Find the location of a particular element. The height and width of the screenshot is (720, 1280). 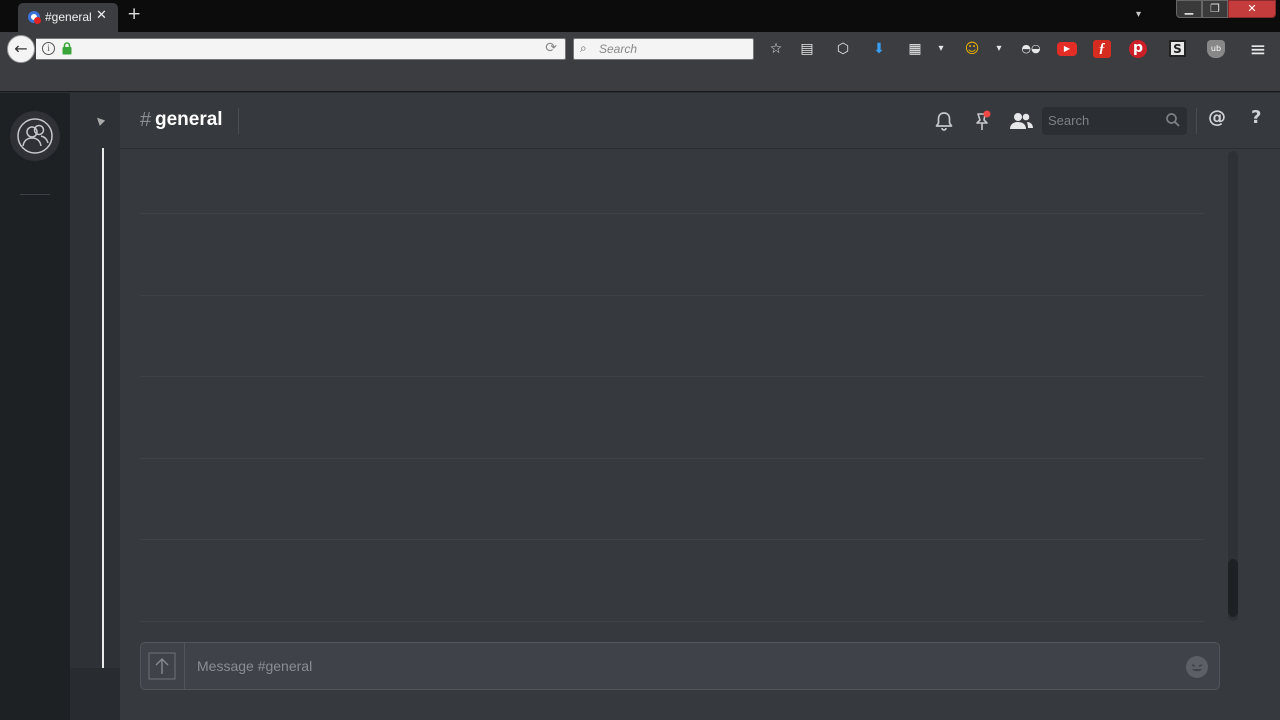

channel-header: # general Search @ ? is located at coordinates (700, 121).